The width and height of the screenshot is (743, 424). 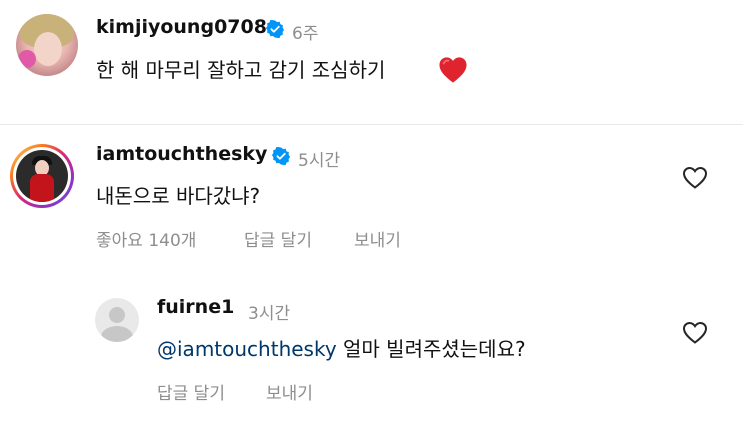 I want to click on likes-count: 좋아요 140개, so click(x=146, y=238).